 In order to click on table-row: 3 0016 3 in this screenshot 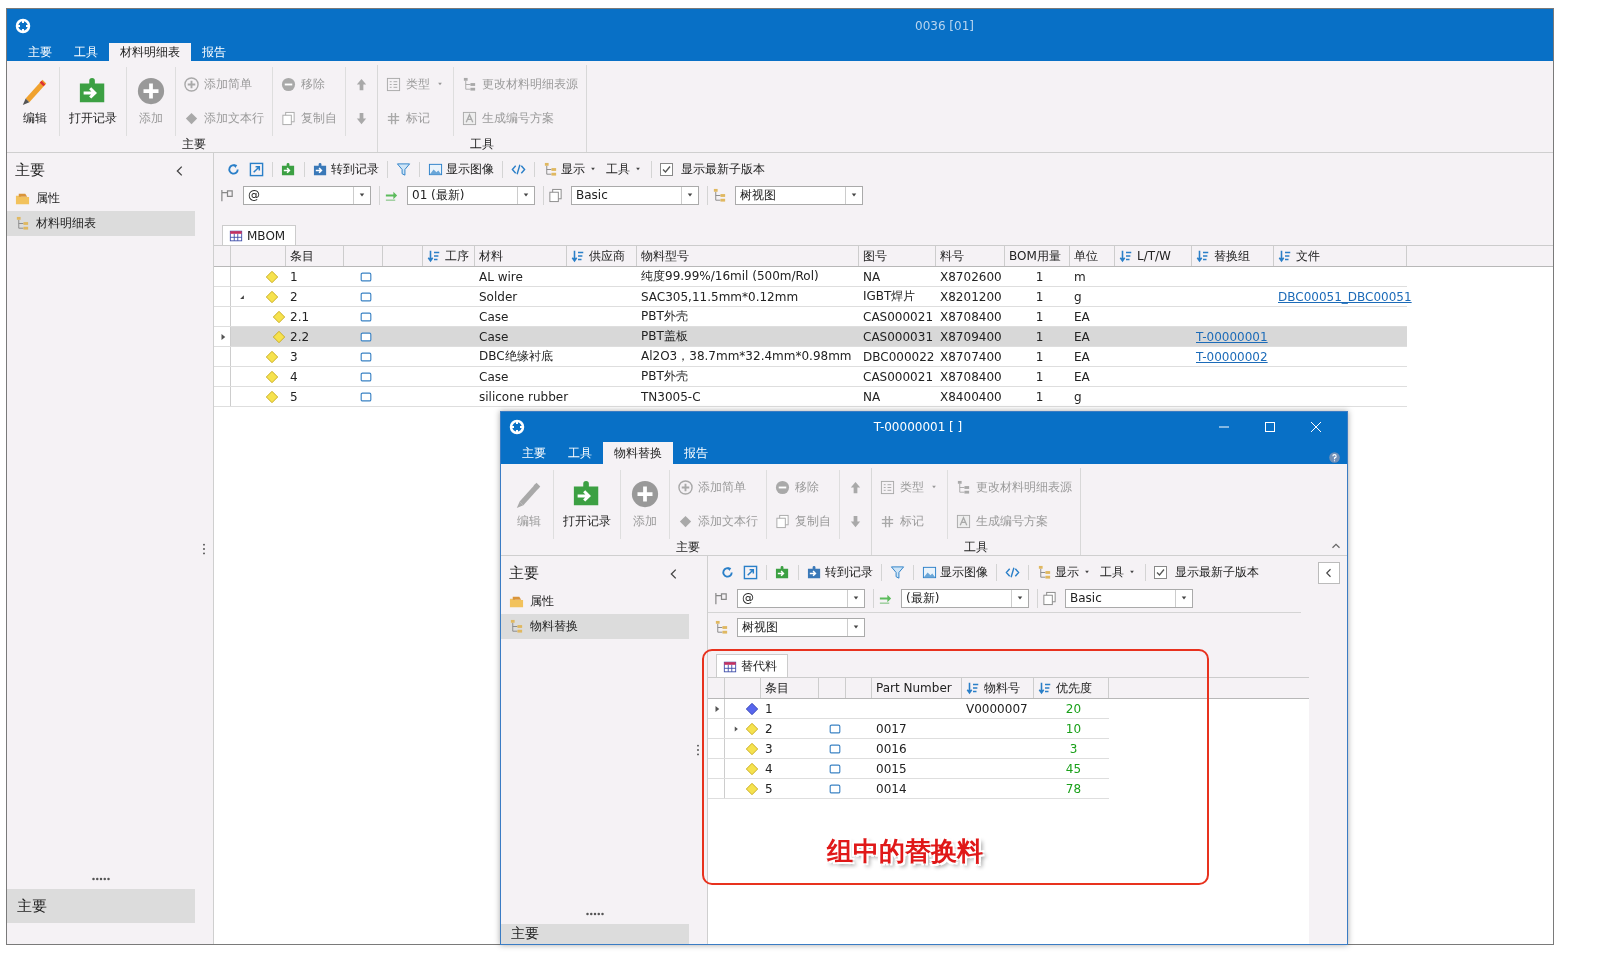, I will do `click(908, 749)`.